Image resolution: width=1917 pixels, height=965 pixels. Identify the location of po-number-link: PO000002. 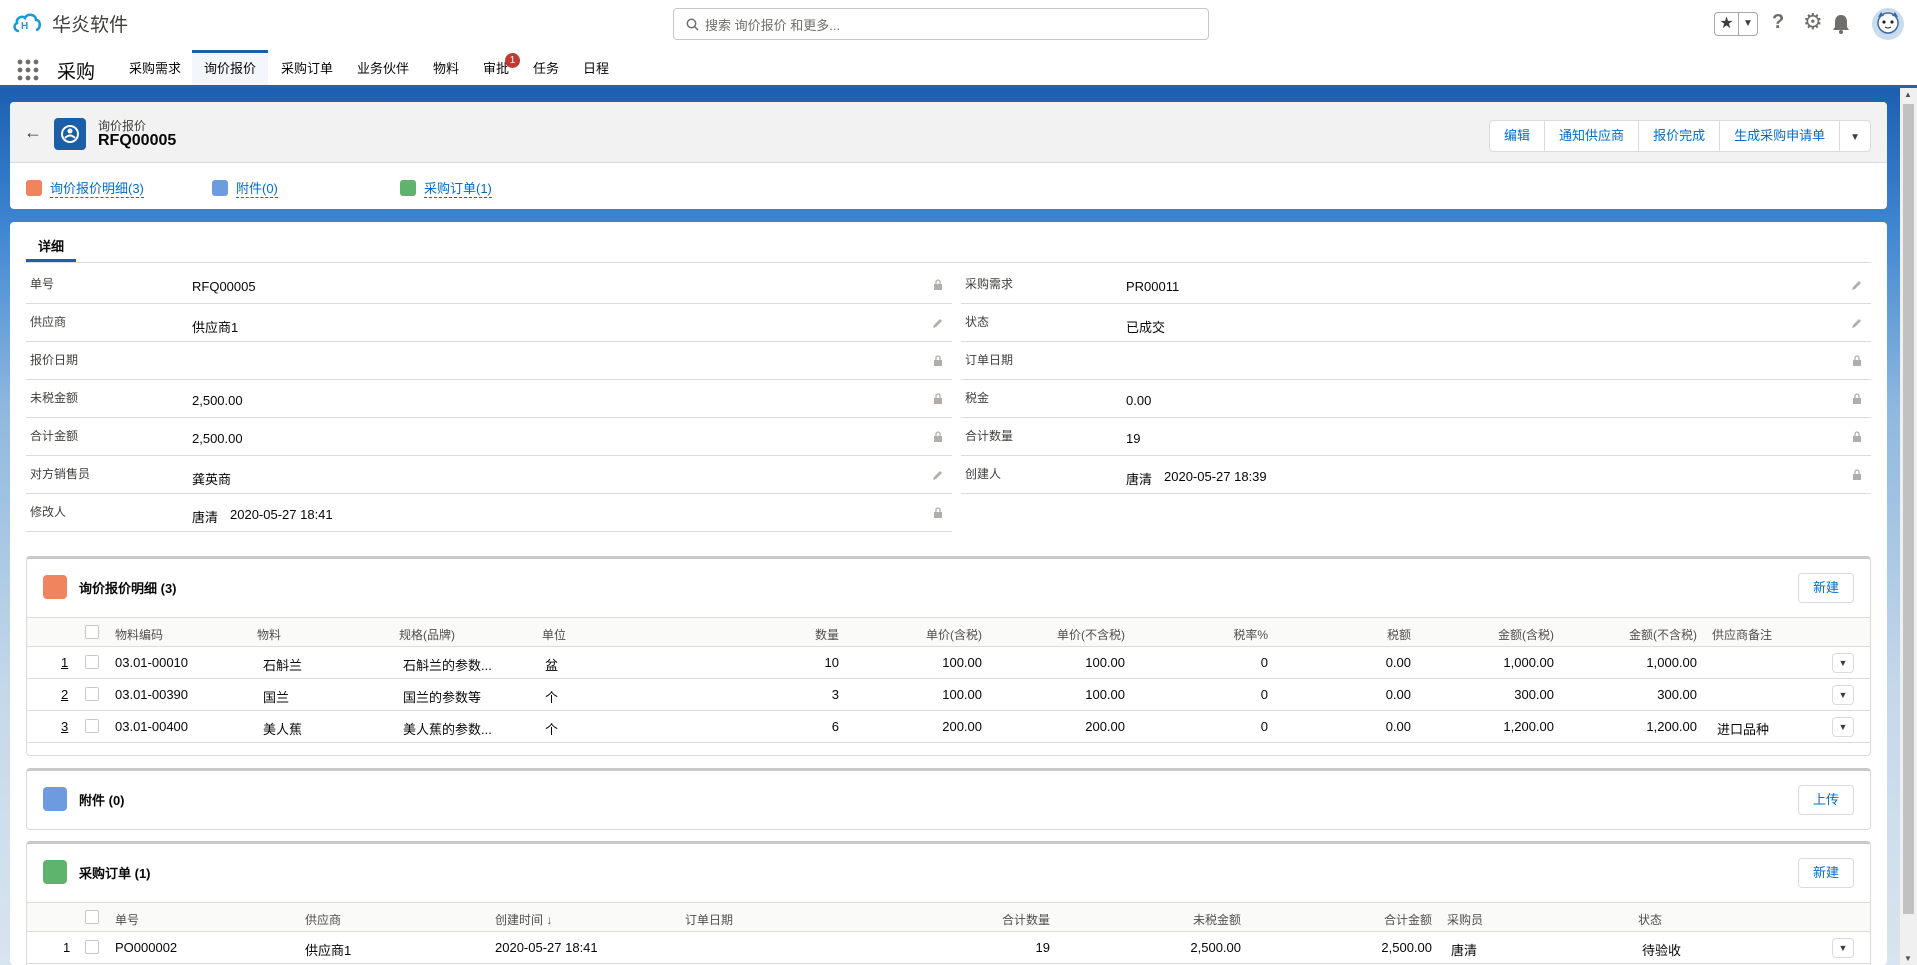
(146, 947).